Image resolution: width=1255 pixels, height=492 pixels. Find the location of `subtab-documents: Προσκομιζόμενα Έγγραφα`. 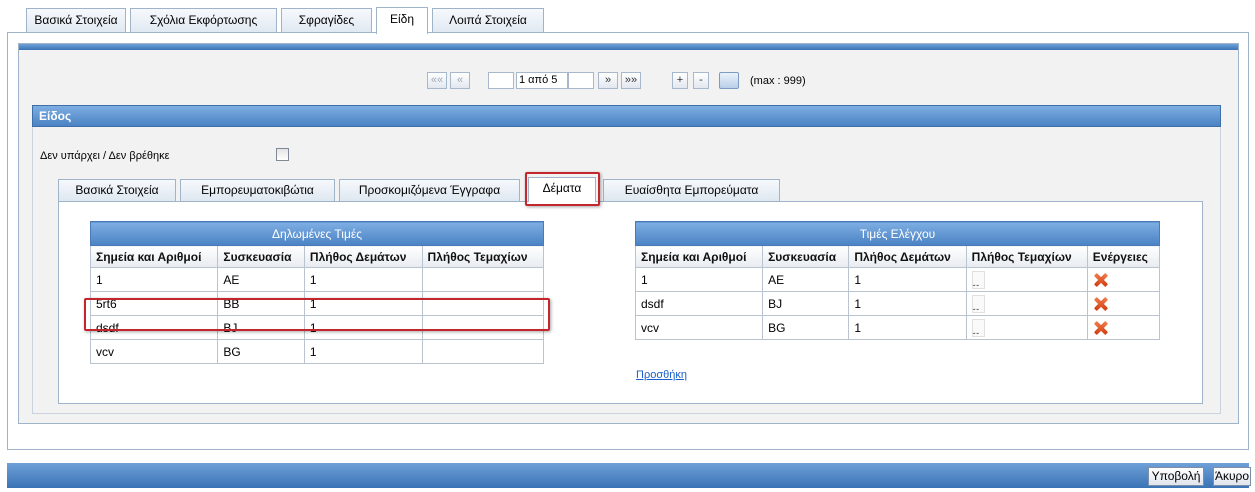

subtab-documents: Προσκομιζόμενα Έγγραφα is located at coordinates (429, 190).